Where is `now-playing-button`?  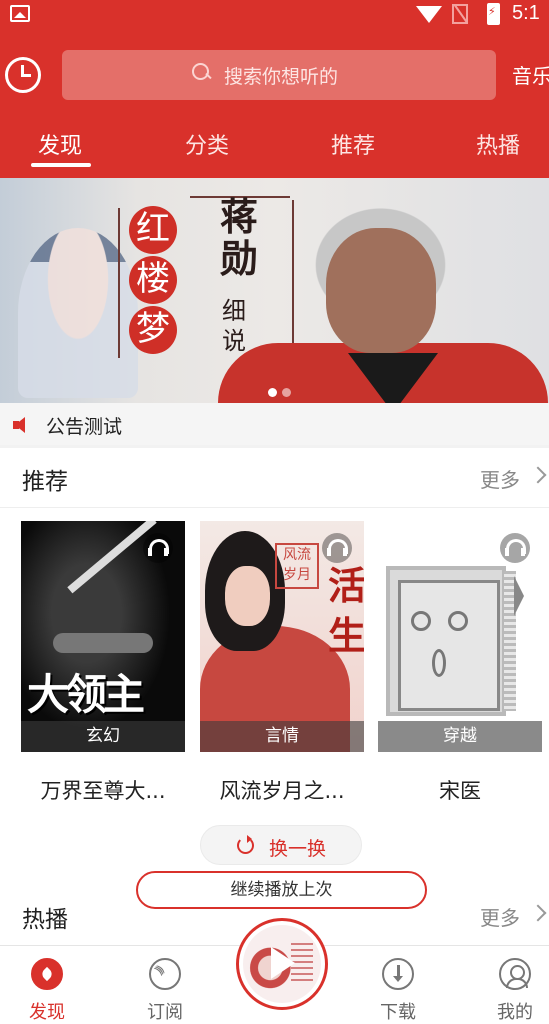 now-playing-button is located at coordinates (282, 964).